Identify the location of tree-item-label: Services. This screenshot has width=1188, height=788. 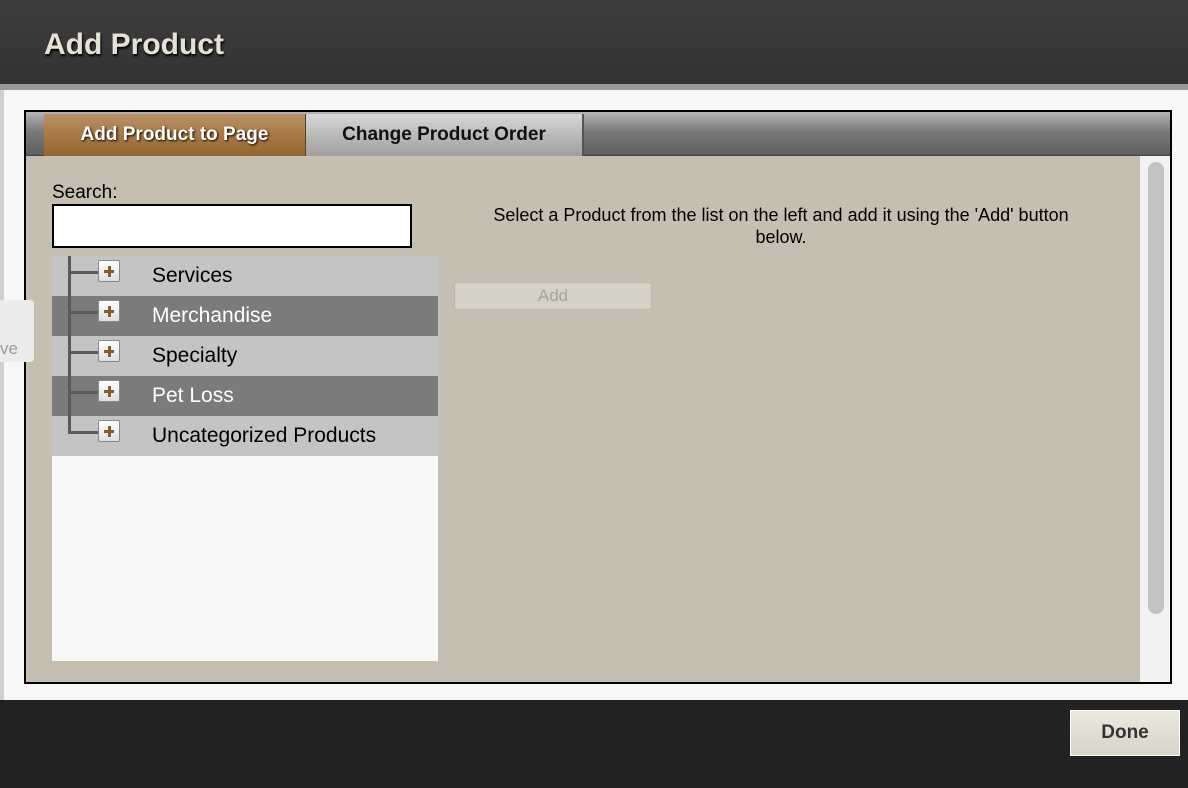
(192, 275).